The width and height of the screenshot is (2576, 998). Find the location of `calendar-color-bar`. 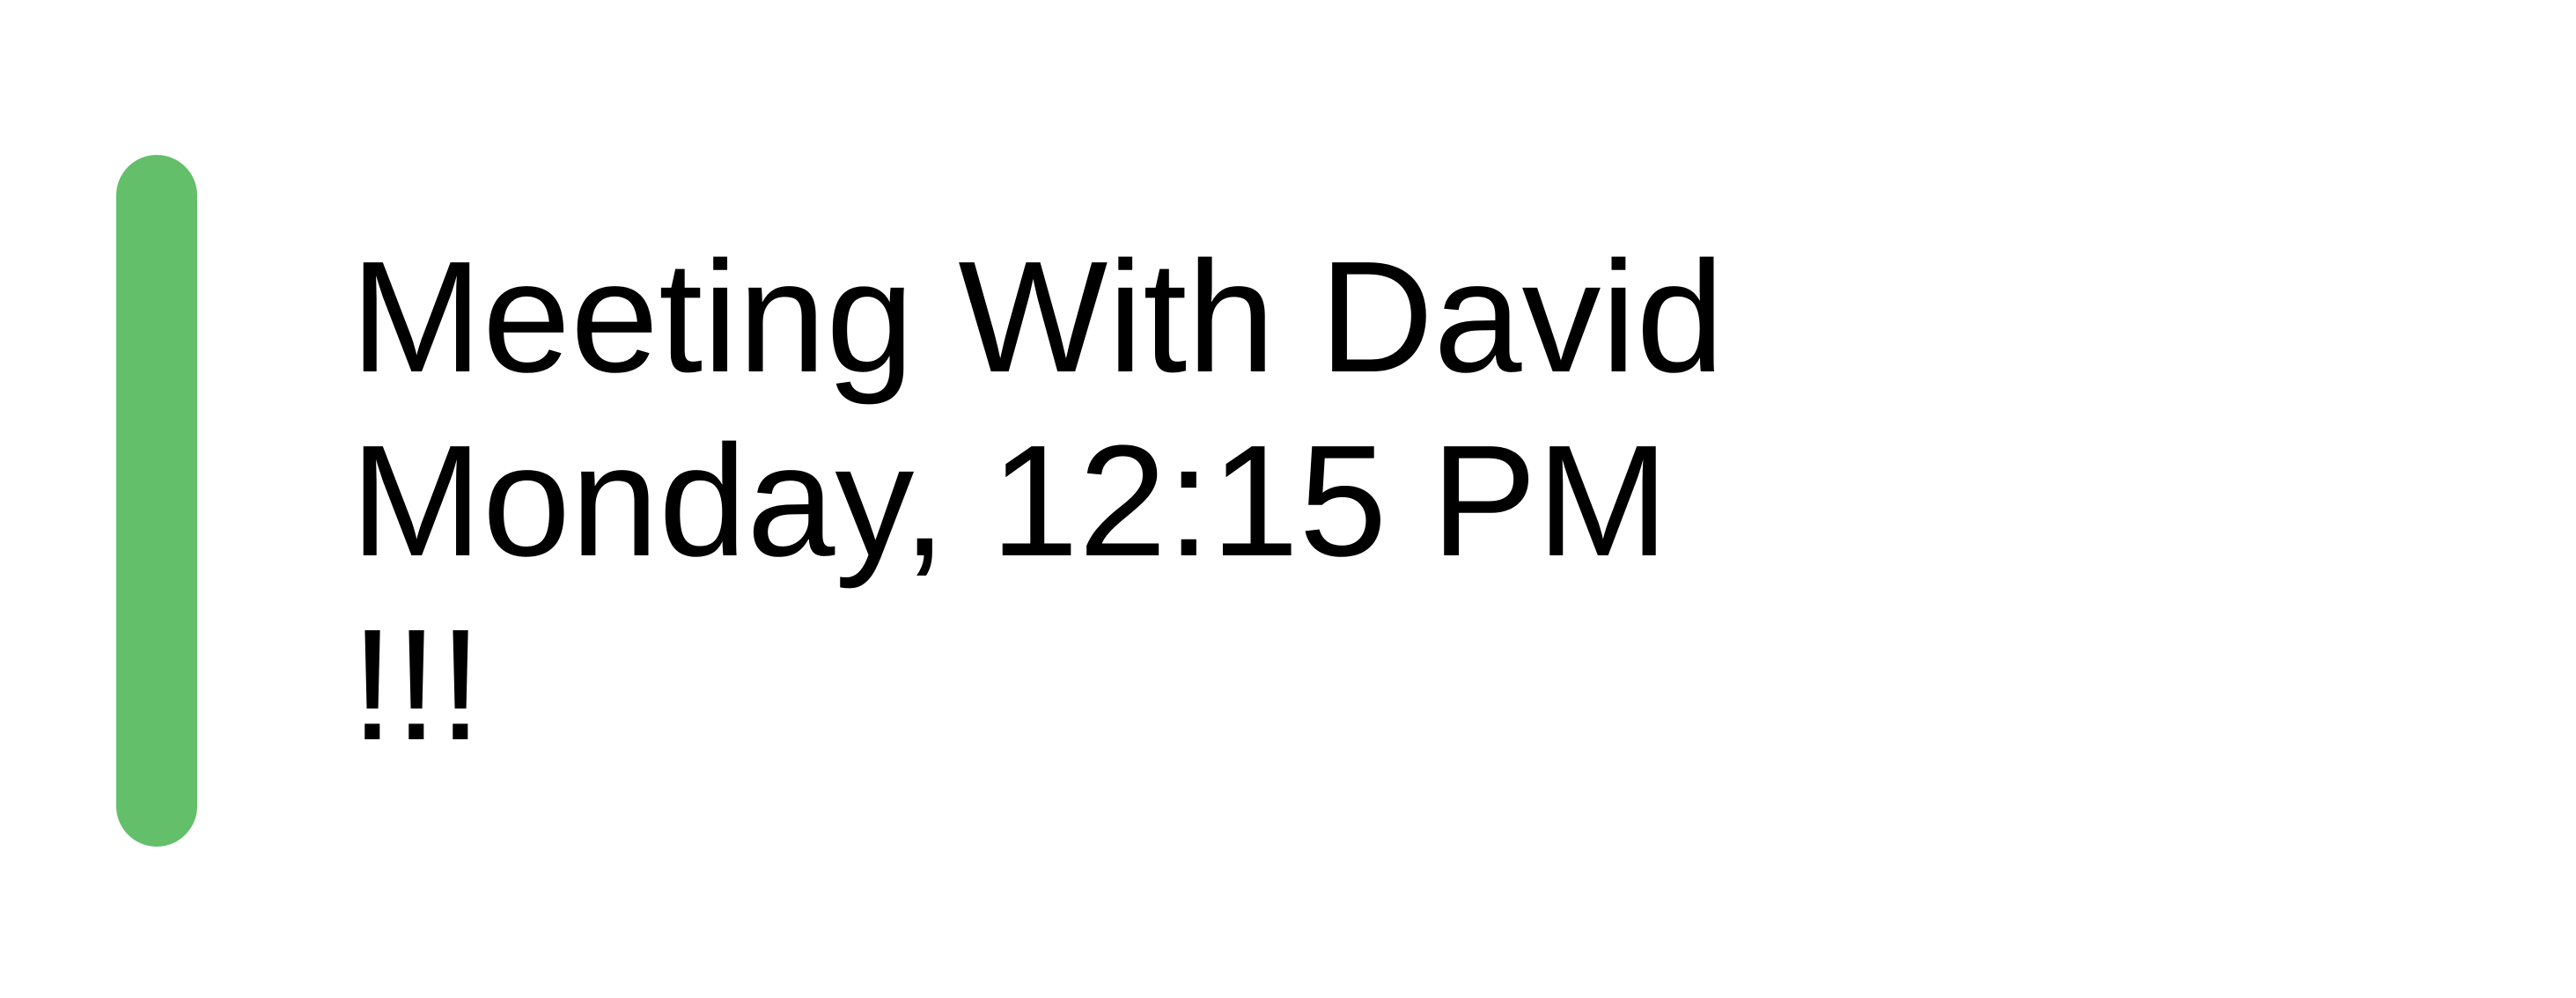

calendar-color-bar is located at coordinates (157, 501).